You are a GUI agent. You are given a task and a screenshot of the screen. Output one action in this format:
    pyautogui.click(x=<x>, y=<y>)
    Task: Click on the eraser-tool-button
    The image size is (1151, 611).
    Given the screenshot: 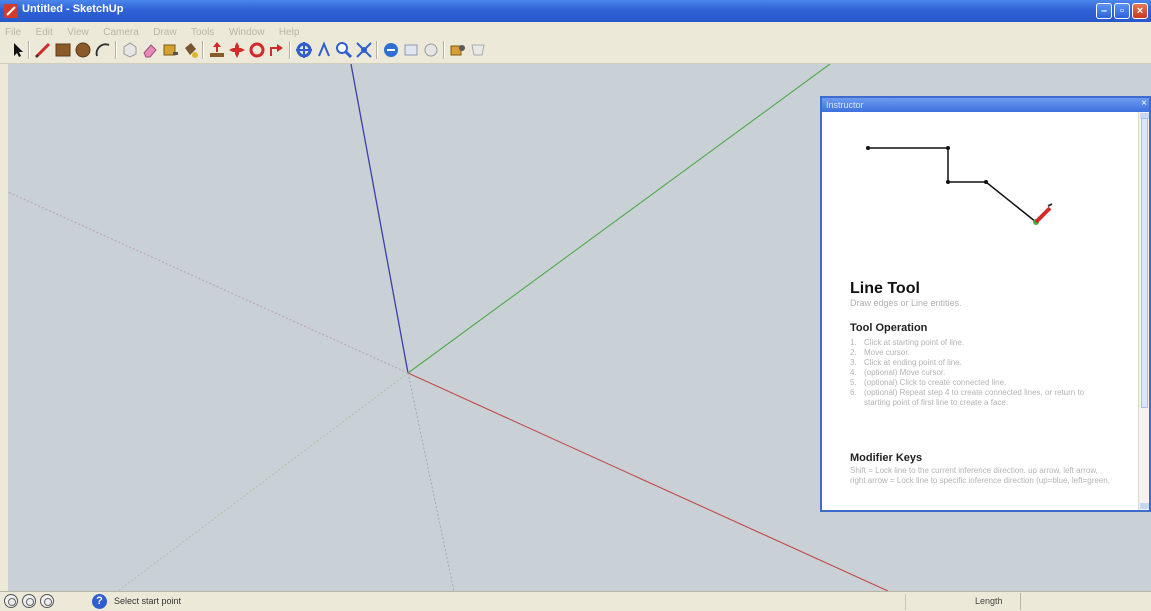 What is the action you would take?
    pyautogui.click(x=150, y=50)
    